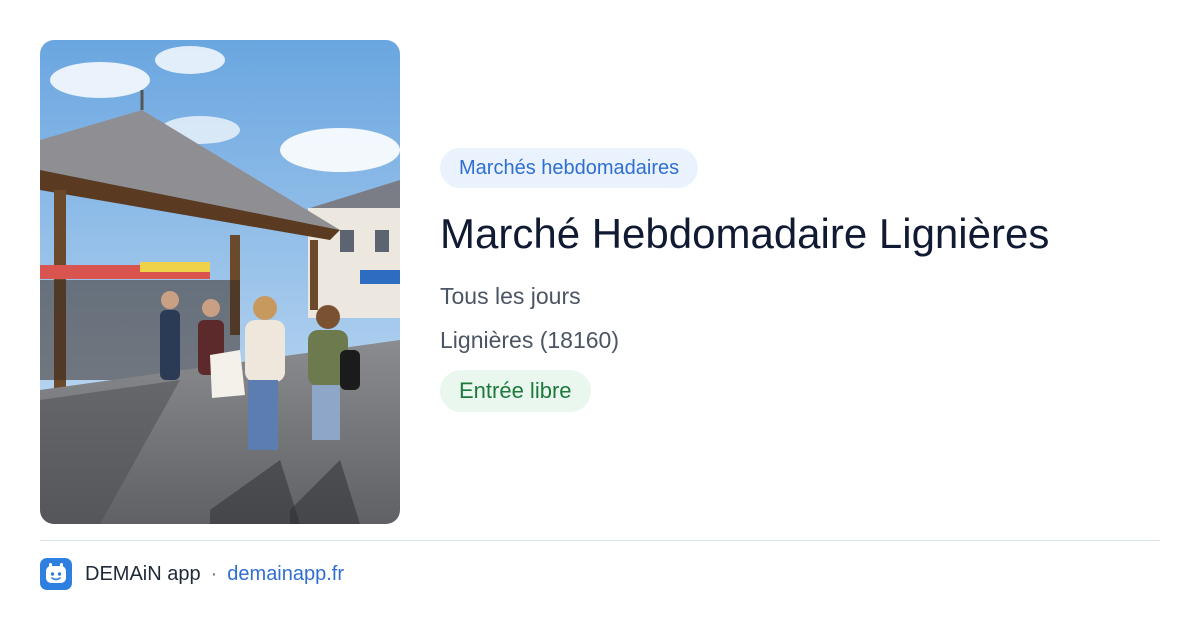  What do you see at coordinates (600, 540) in the screenshot?
I see `footer-divider` at bounding box center [600, 540].